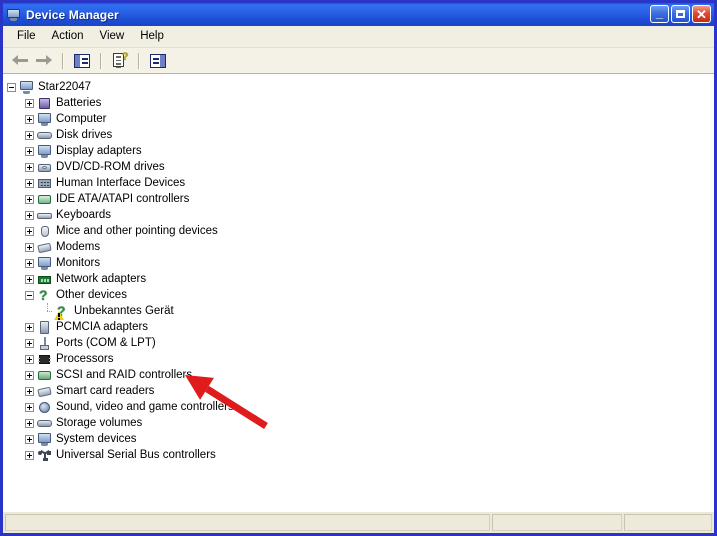 Image resolution: width=717 pixels, height=536 pixels. What do you see at coordinates (358, 247) in the screenshot?
I see `tree-row: Modems` at bounding box center [358, 247].